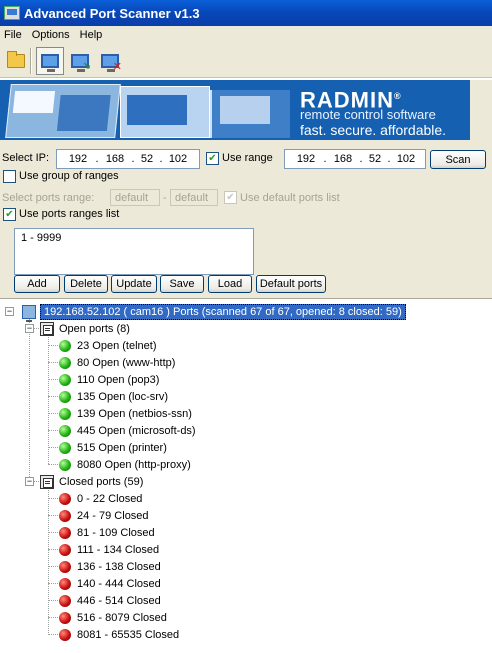 This screenshot has width=492, height=653. What do you see at coordinates (16, 61) in the screenshot?
I see `open-button` at bounding box center [16, 61].